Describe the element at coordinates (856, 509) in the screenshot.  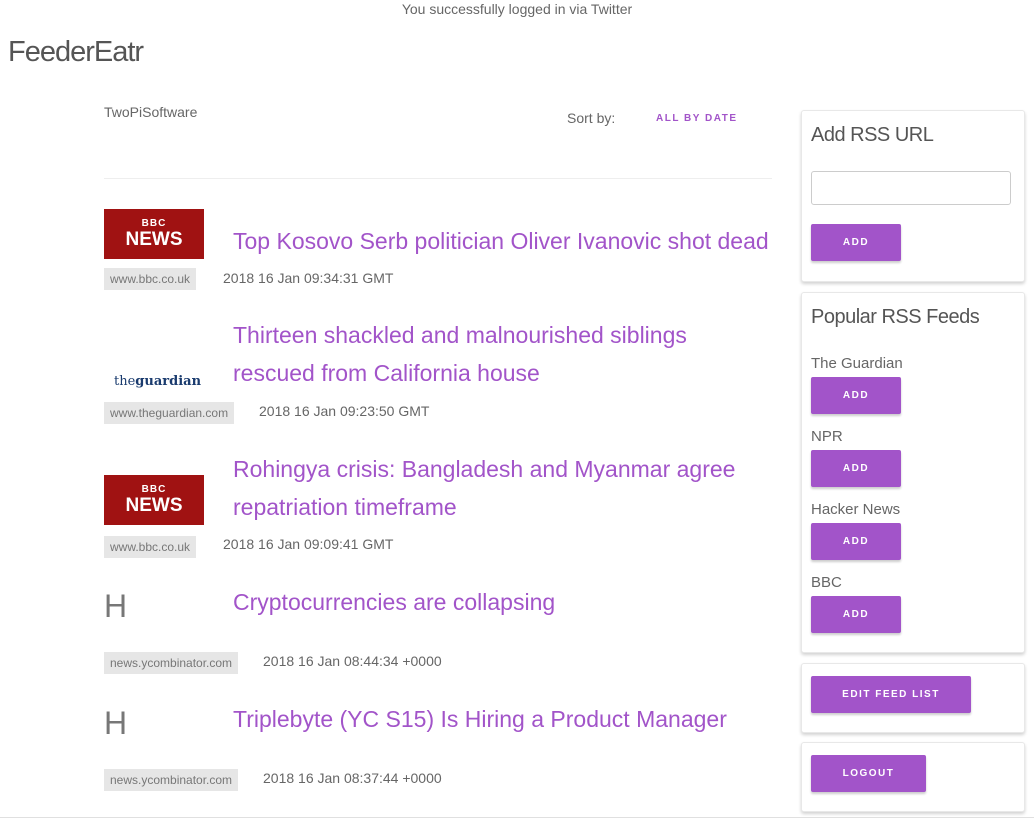
I see `popular-feed-name: Hacker News` at that location.